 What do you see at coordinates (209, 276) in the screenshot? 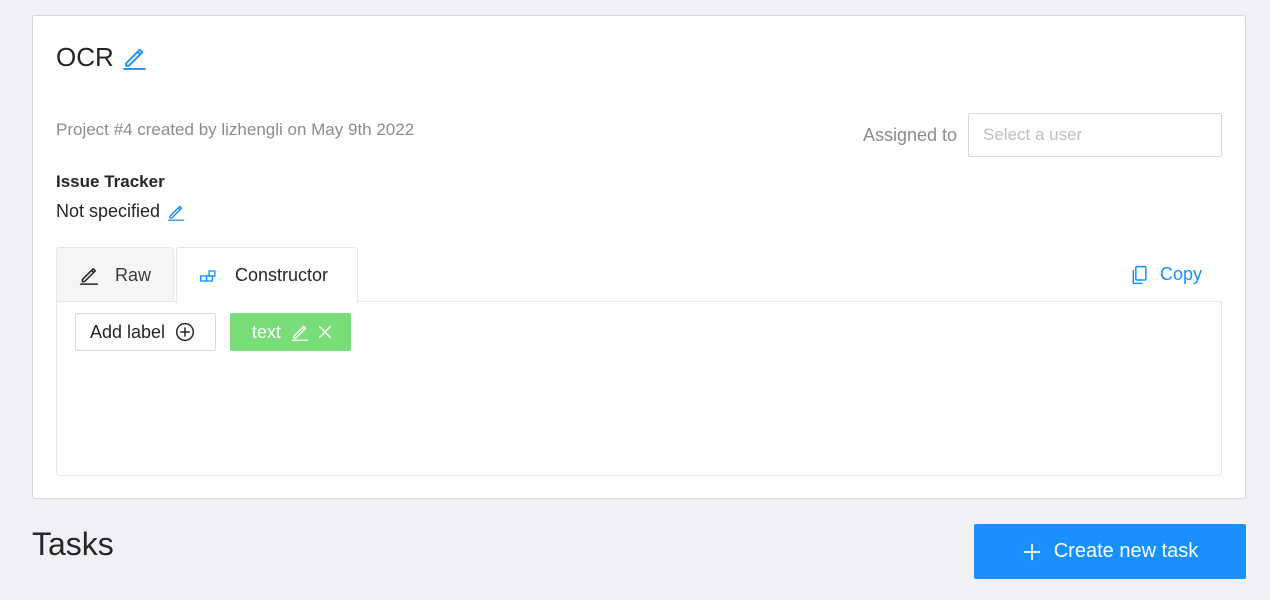
I see `constructor-icon` at bounding box center [209, 276].